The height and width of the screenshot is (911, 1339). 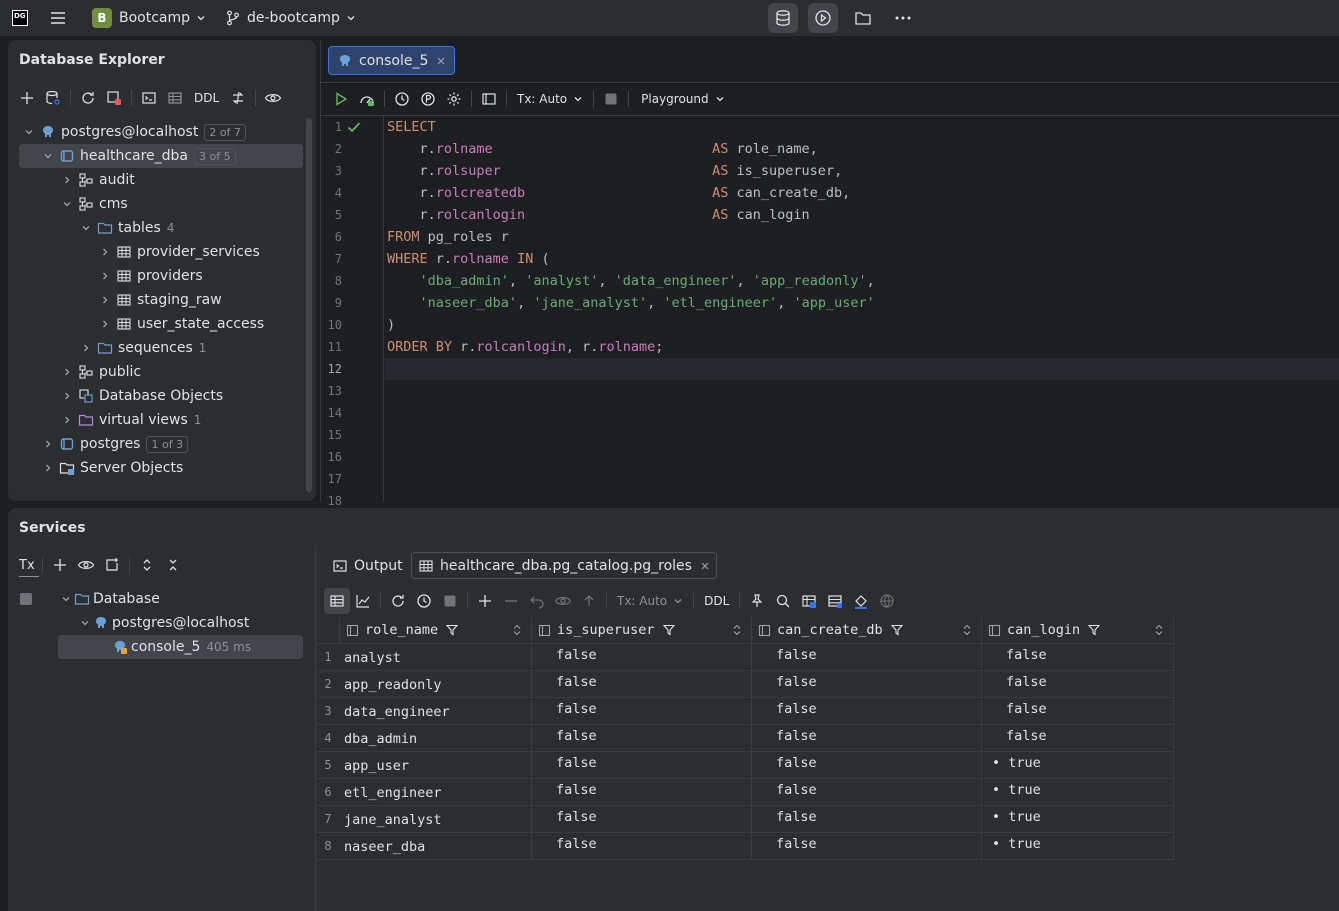 I want to click on table-view-button, so click(x=337, y=601).